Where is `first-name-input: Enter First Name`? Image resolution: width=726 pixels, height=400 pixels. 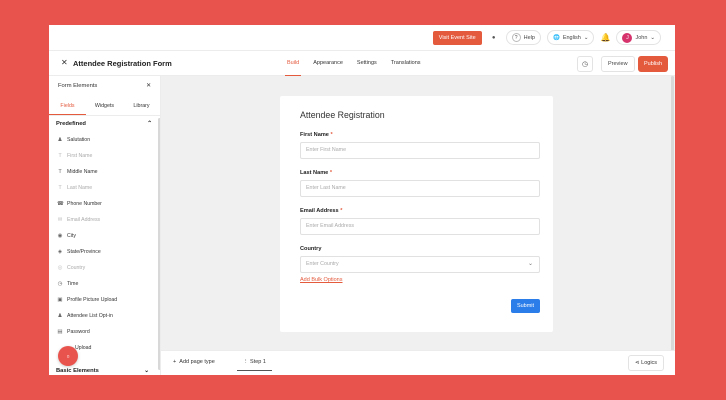
first-name-input: Enter First Name is located at coordinates (420, 150).